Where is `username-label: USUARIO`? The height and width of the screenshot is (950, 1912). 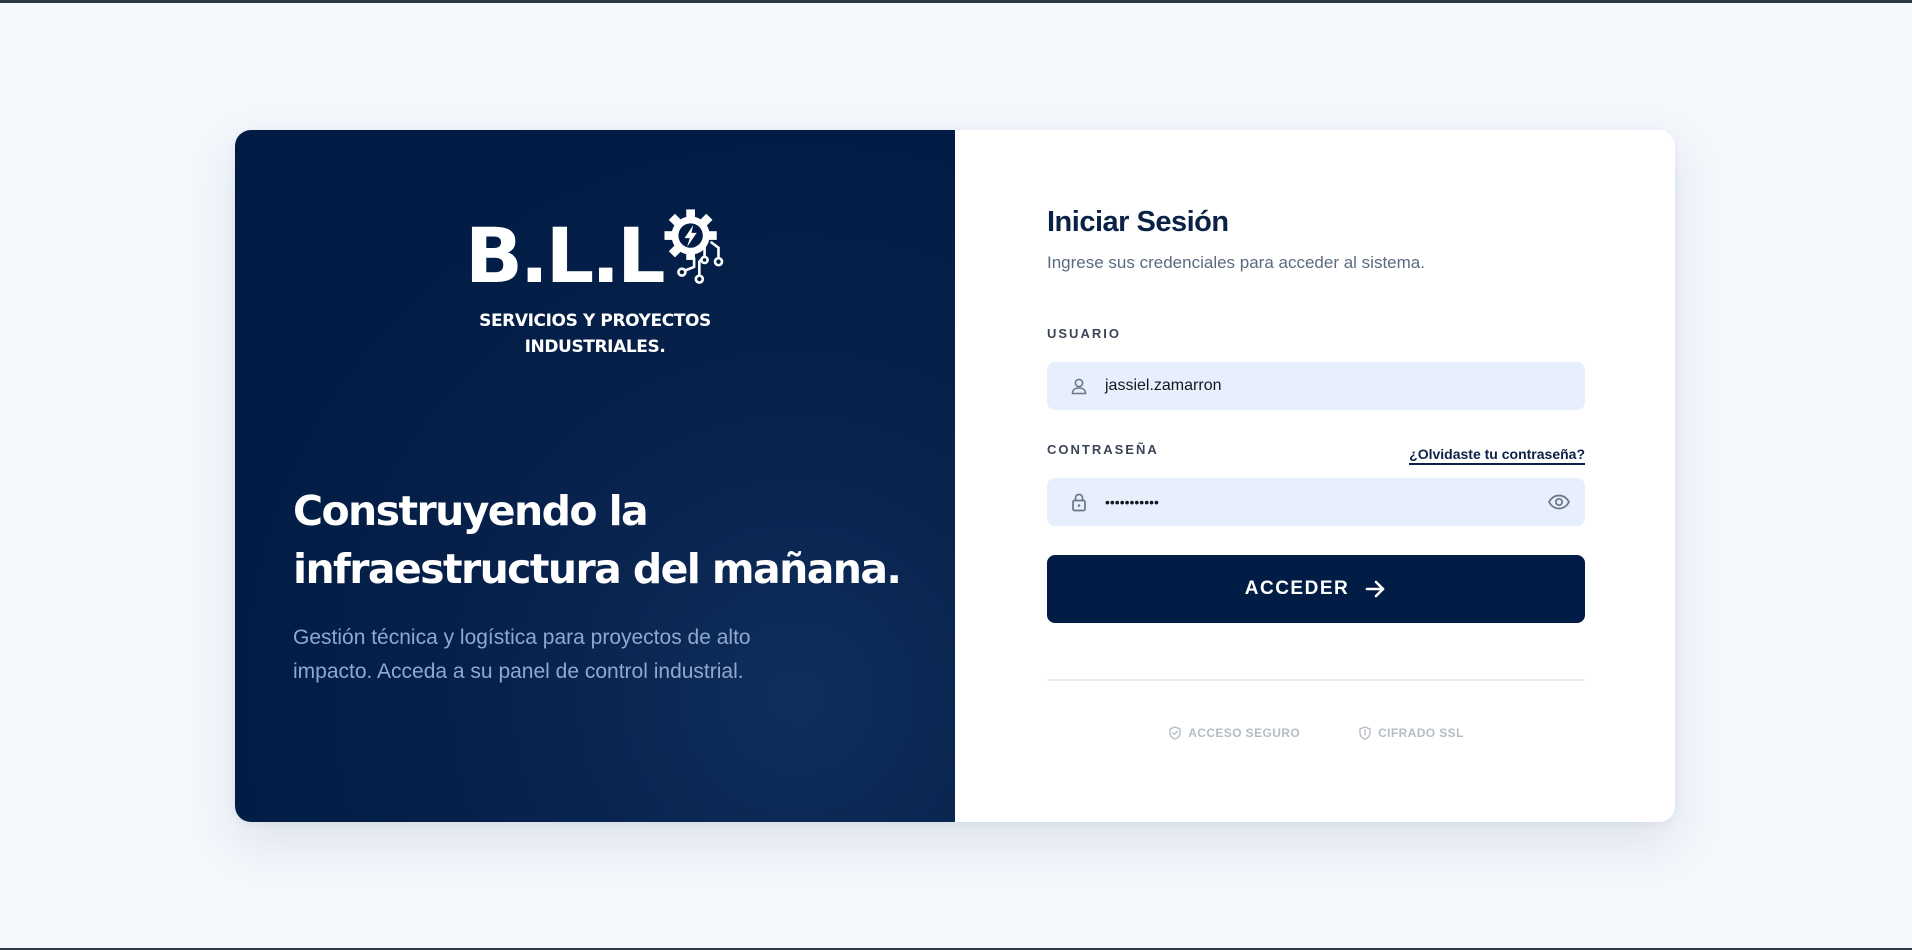 username-label: USUARIO is located at coordinates (1084, 333).